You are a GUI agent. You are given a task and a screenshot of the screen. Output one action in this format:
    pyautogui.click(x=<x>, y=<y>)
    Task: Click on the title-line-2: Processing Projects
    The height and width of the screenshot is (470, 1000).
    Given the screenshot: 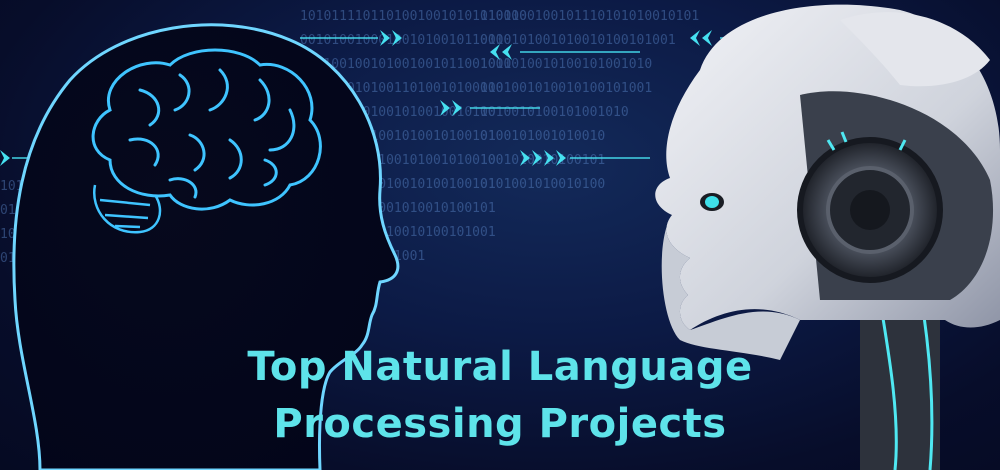 What is the action you would take?
    pyautogui.click(x=500, y=424)
    